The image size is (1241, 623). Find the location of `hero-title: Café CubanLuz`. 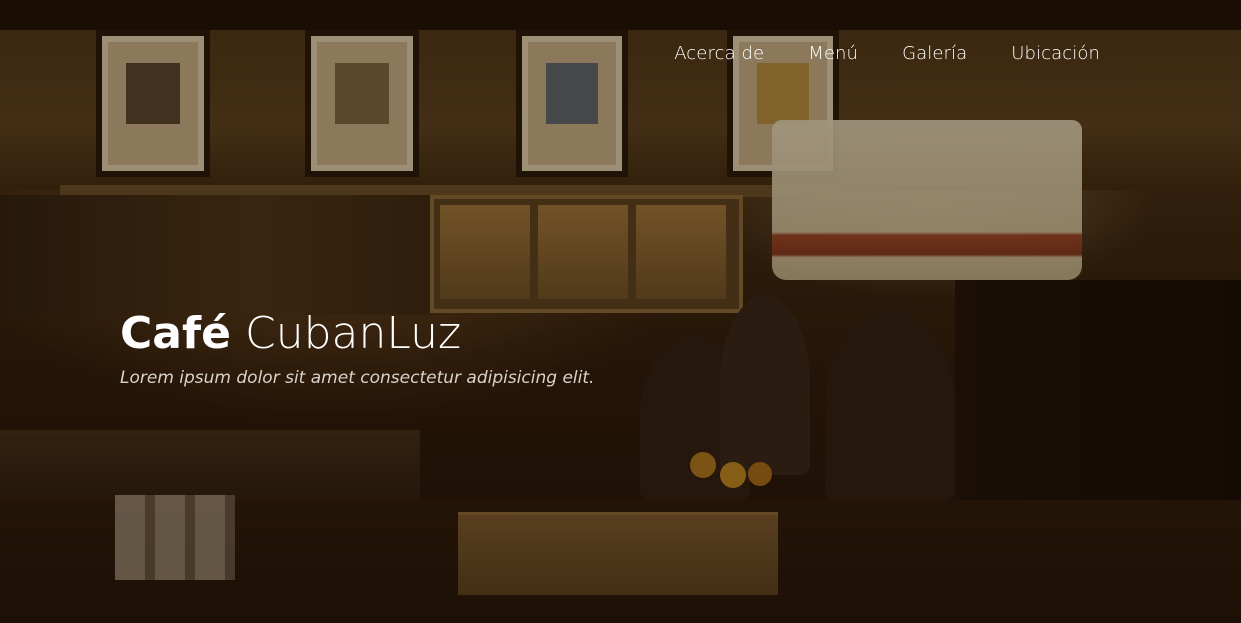

hero-title: Café CubanLuz is located at coordinates (290, 334).